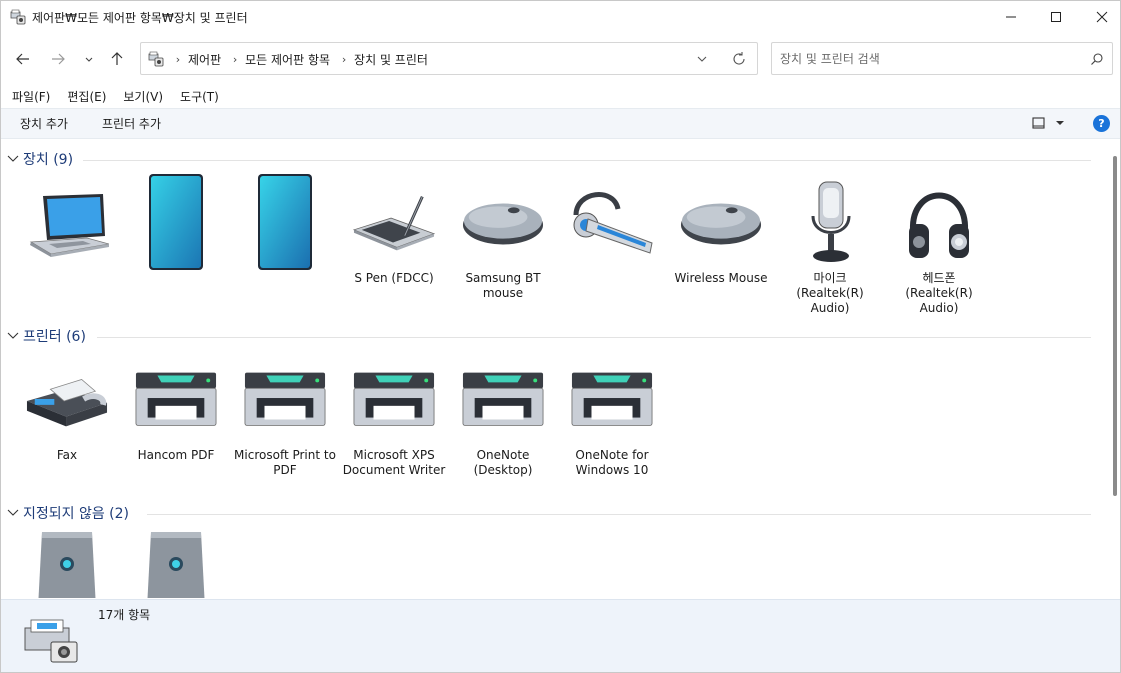 The image size is (1121, 673). I want to click on address-dropdown-icon, so click(702, 59).